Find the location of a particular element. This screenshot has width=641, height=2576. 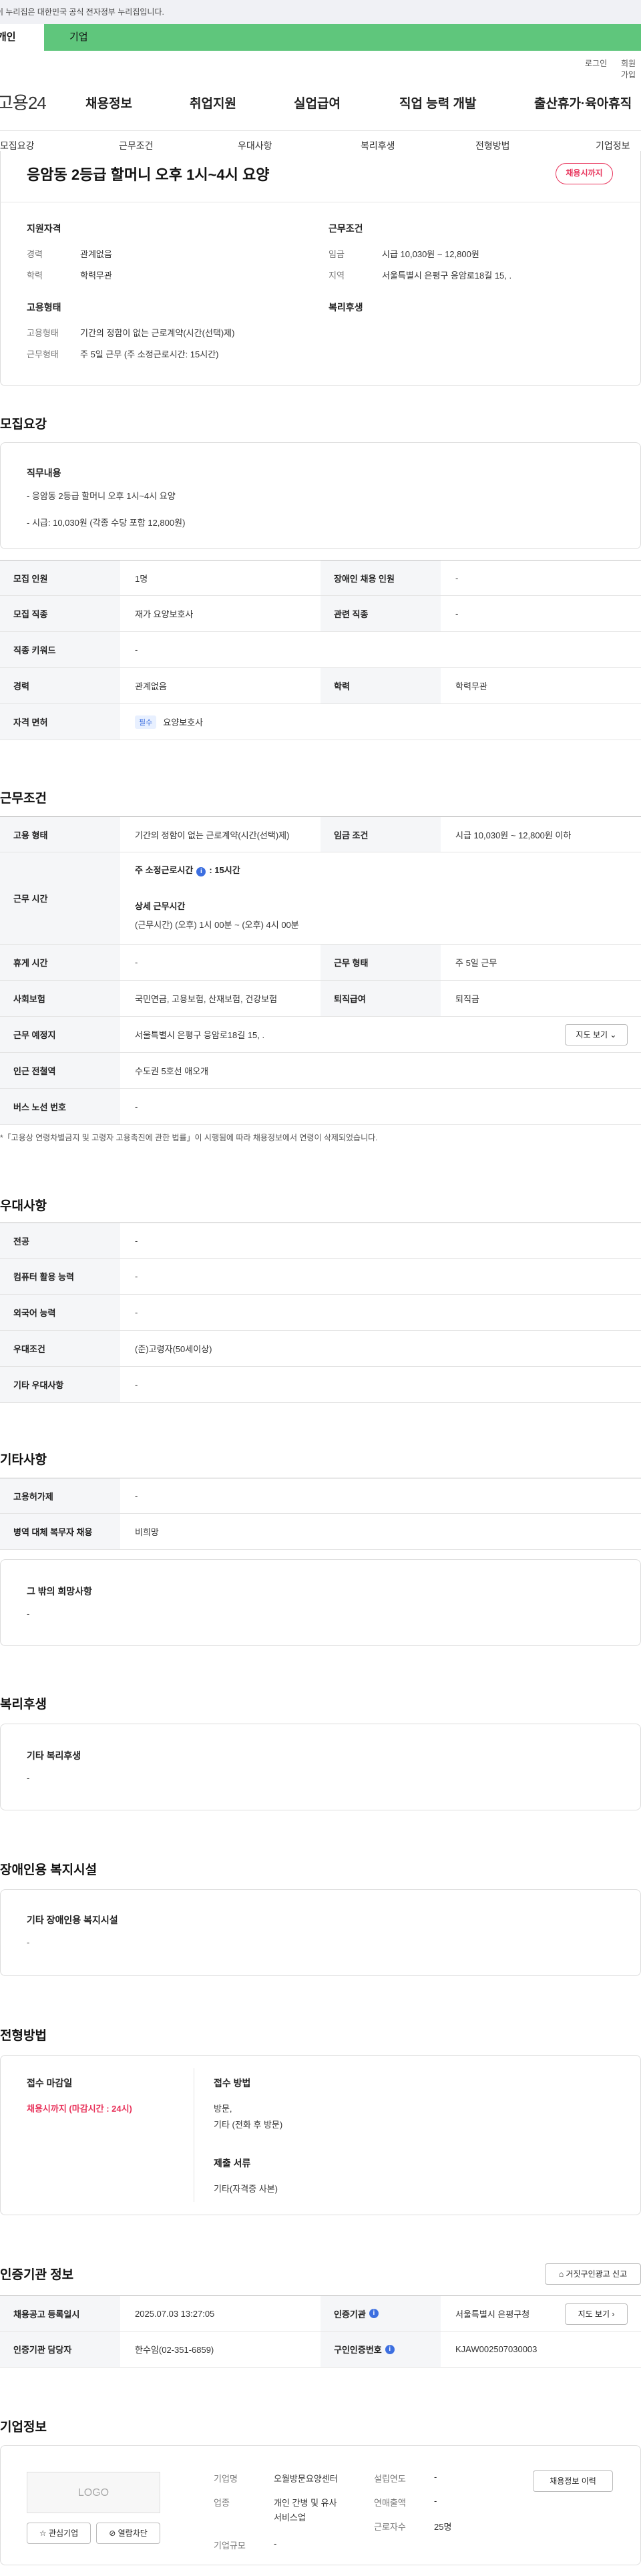

favorite-company-button: ☆ 관심기업 is located at coordinates (59, 2533).